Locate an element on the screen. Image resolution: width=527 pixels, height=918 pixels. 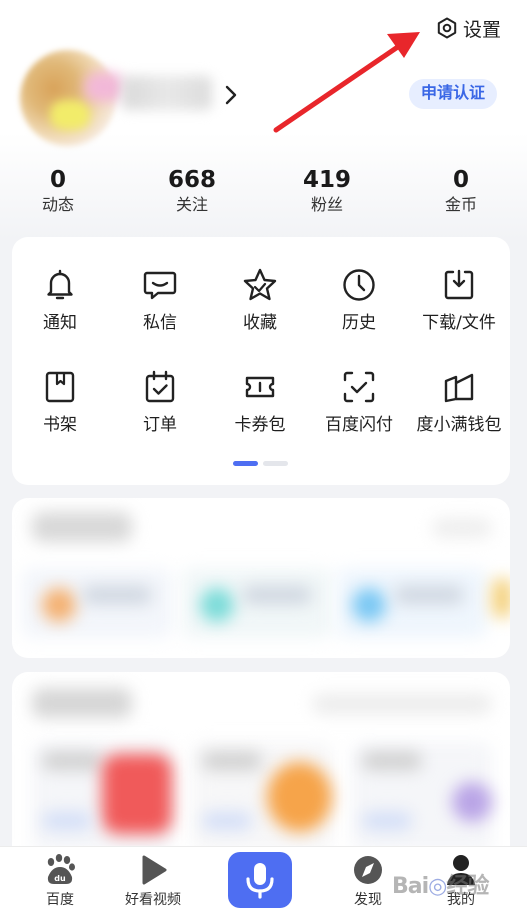
stat-followers: 419 粉丝 is located at coordinates (327, 191).